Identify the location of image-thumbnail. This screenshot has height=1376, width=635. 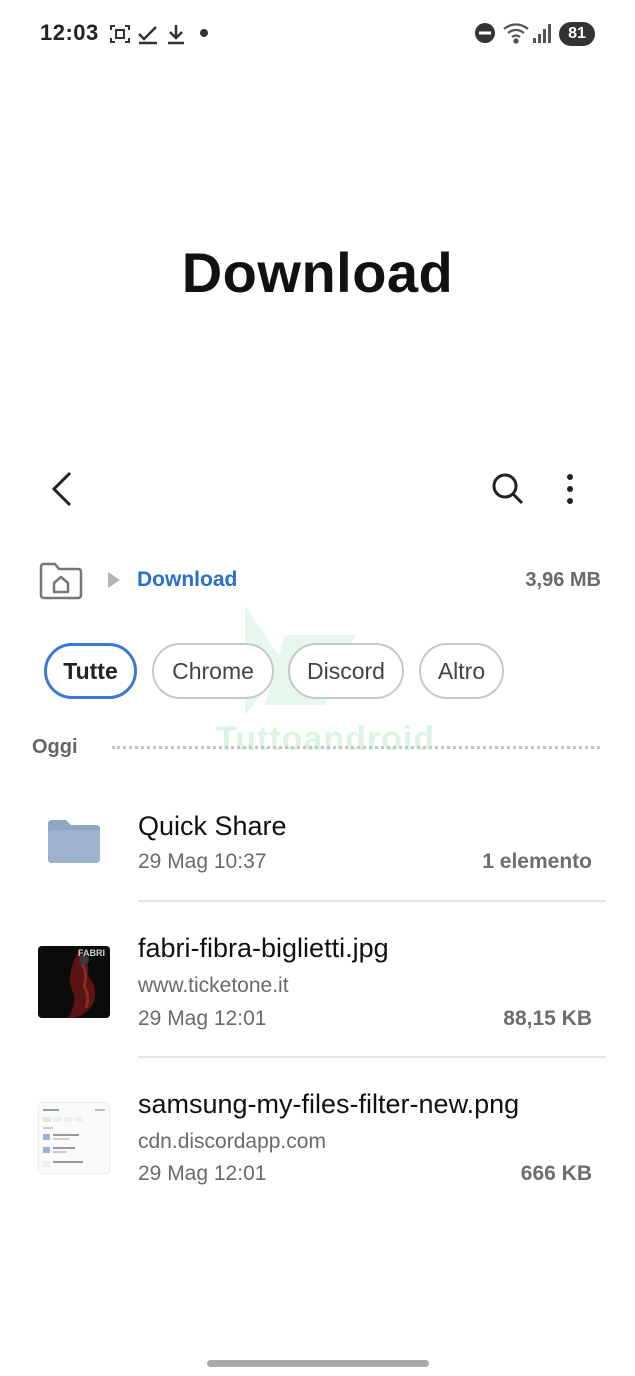
(74, 1138).